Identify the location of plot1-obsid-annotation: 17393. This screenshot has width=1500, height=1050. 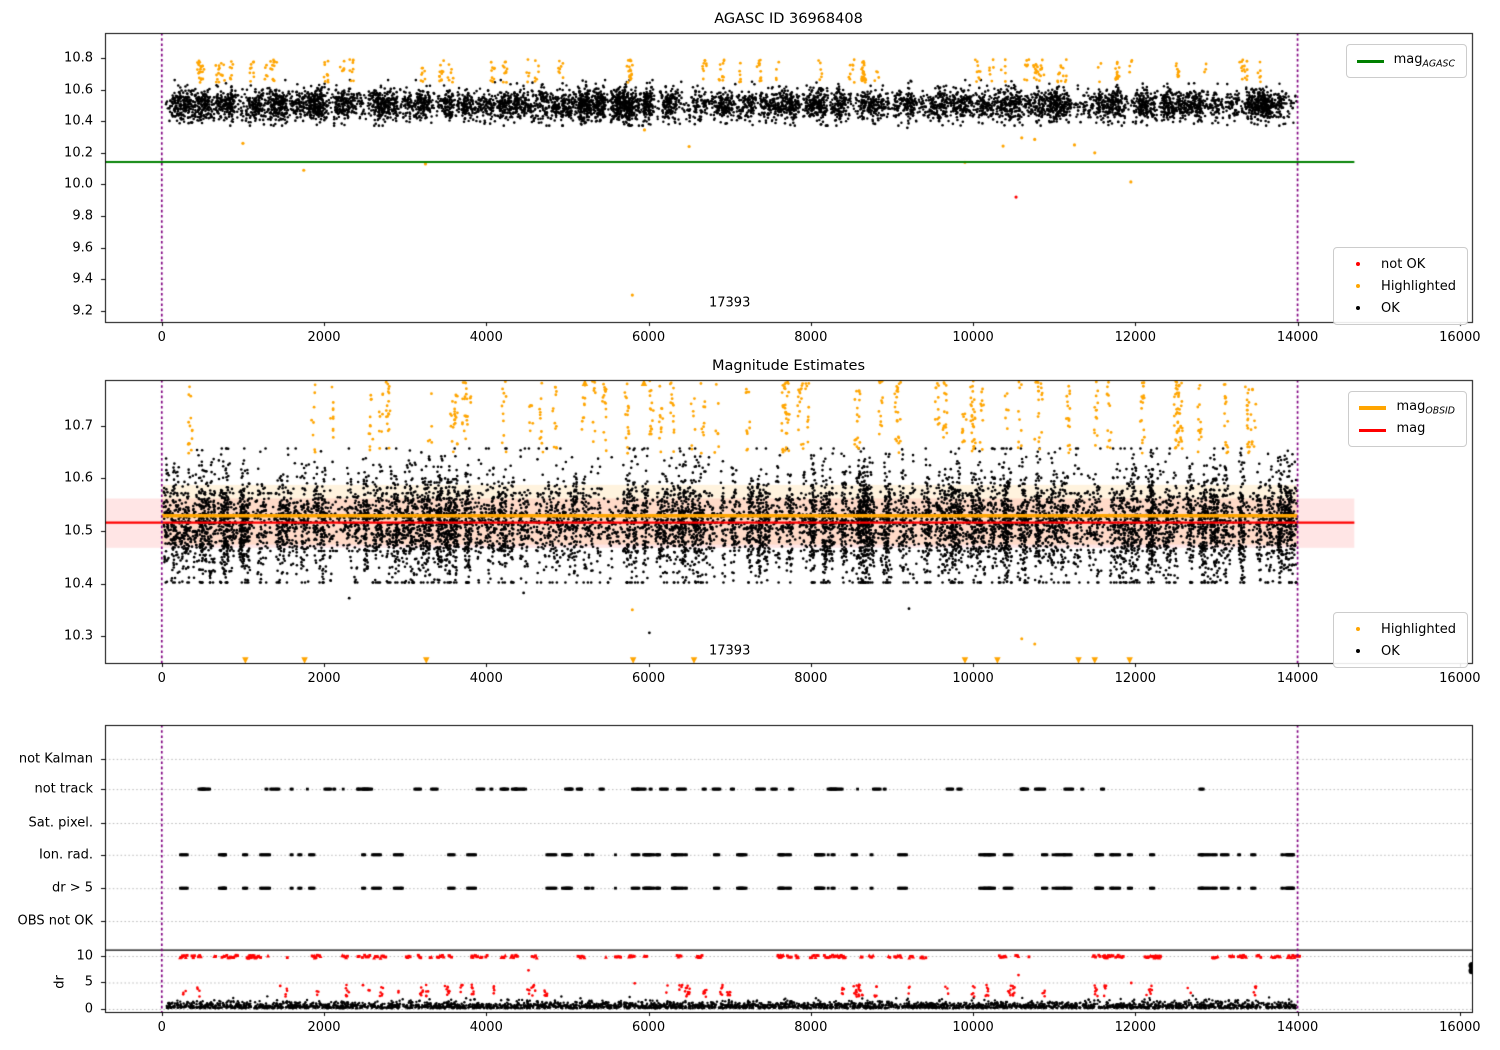
(729, 303).